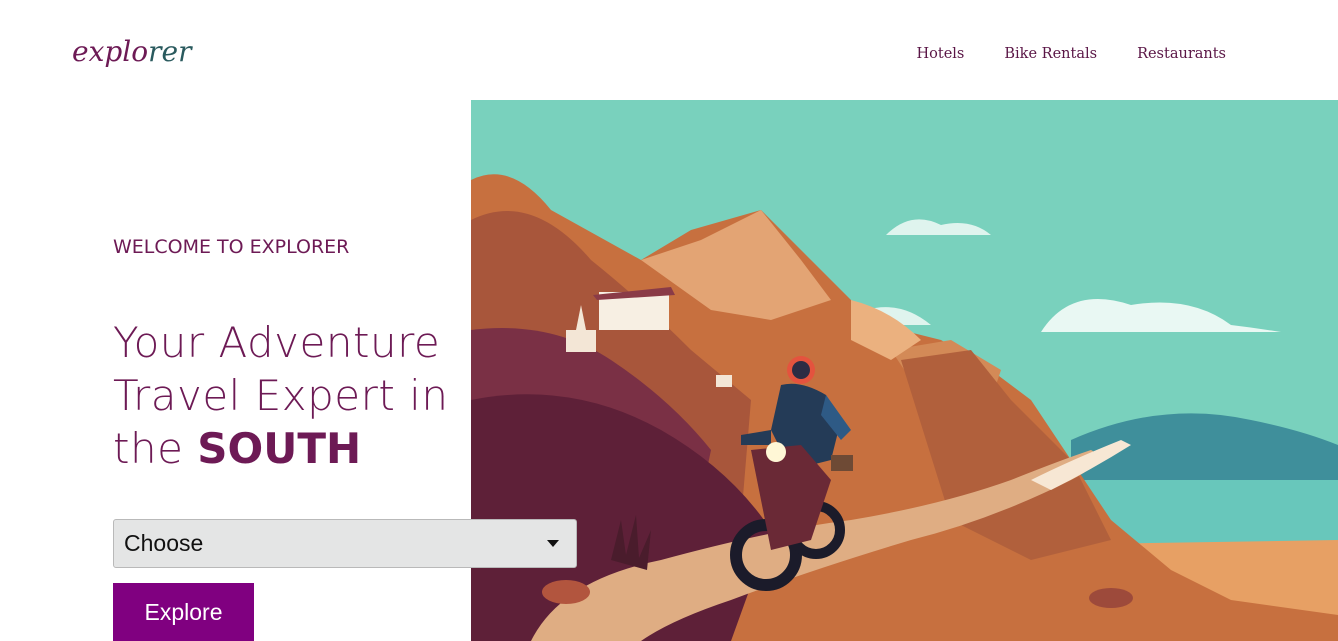 The image size is (1338, 641). I want to click on nav-link-hotels: Hotels, so click(941, 54).